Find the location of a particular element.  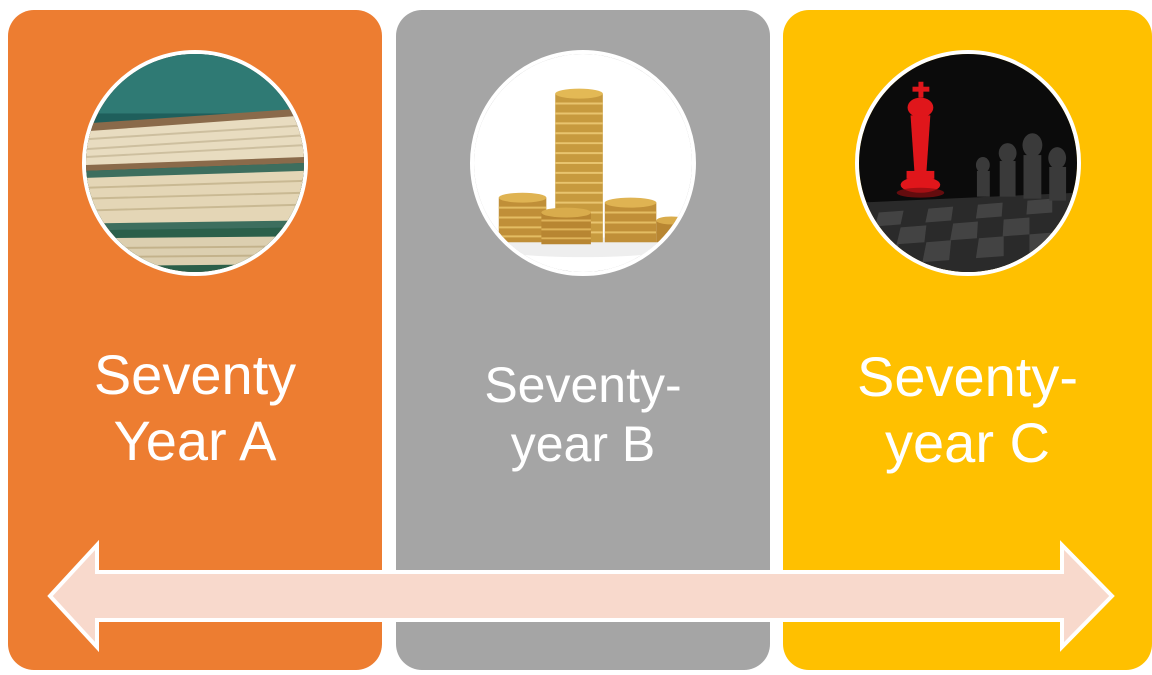

stage-label-b-line2: year B is located at coordinates (583, 444).